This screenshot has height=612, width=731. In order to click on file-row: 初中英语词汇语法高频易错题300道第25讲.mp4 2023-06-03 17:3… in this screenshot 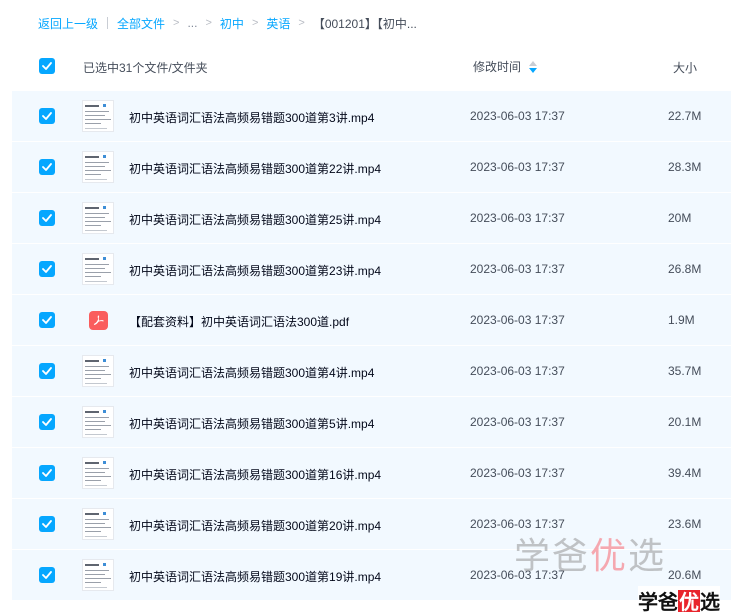, I will do `click(371, 218)`.